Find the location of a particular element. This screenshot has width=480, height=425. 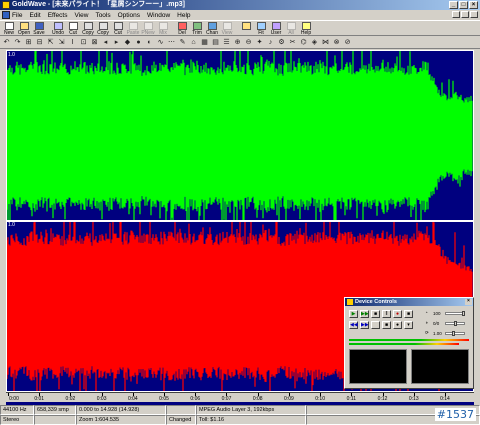

balance-slider is located at coordinates (455, 323).